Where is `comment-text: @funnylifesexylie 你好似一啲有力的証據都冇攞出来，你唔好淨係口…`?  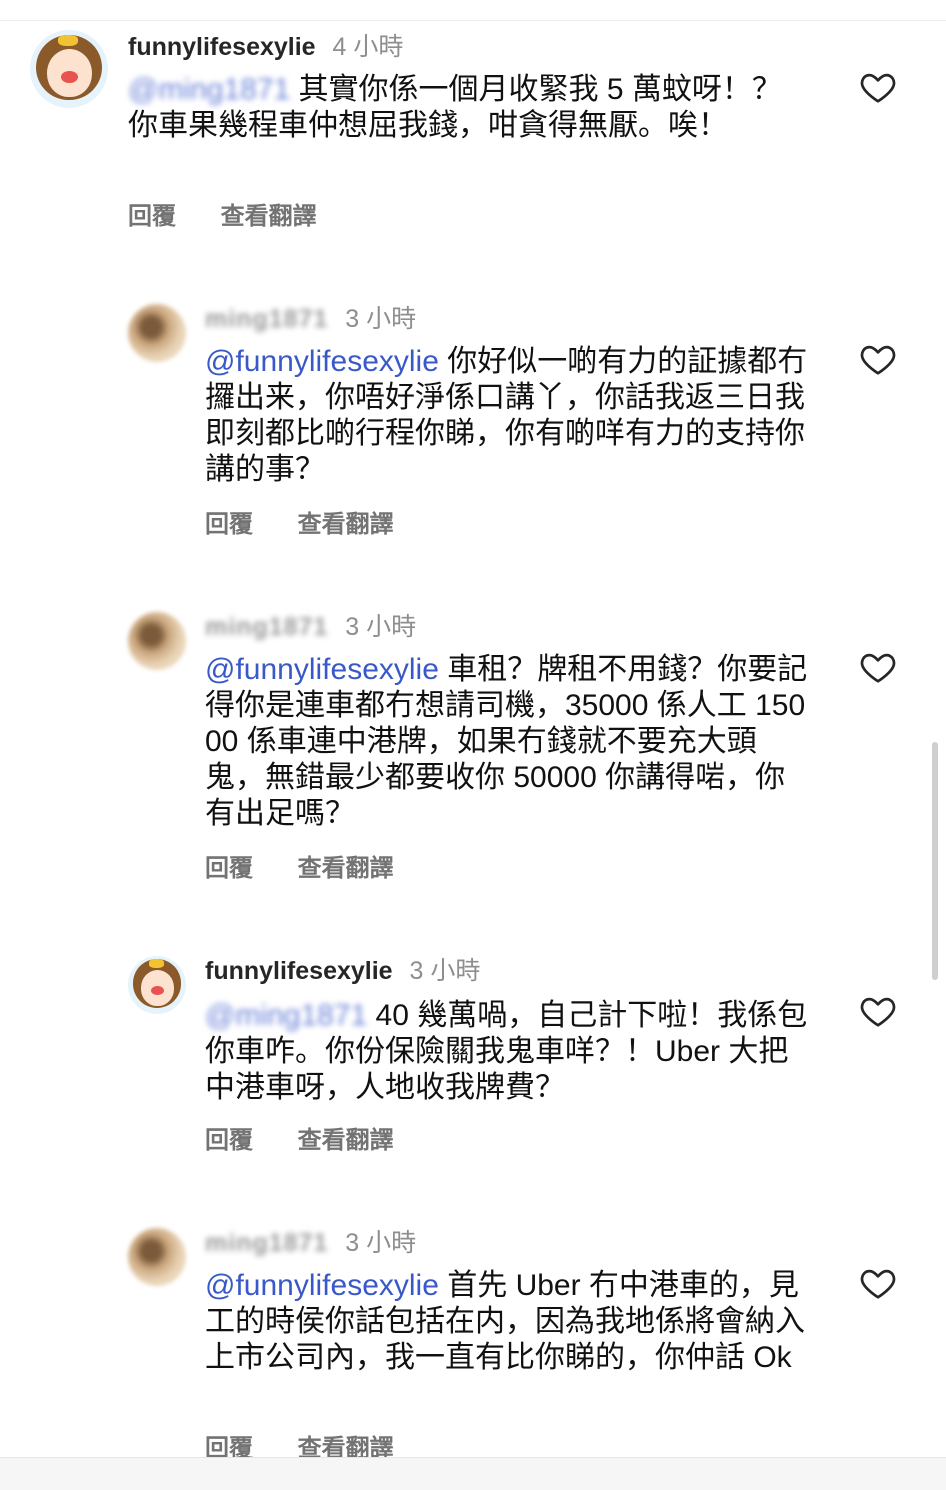
comment-text: @funnylifesexylie 你好似一啲有力的証據都冇攞出来，你唔好淨係口… is located at coordinates (510, 416).